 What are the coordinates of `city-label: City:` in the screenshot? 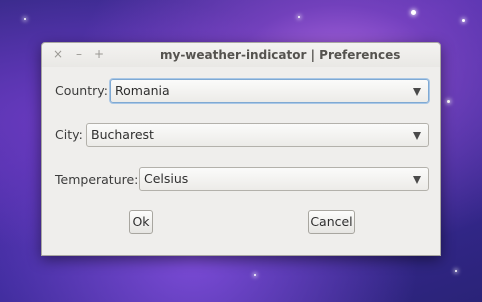 It's located at (69, 134).